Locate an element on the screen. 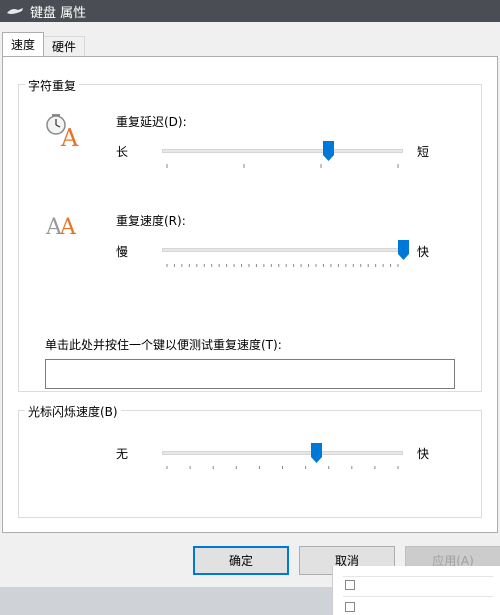  repeat-rate-ticks is located at coordinates (282, 265).